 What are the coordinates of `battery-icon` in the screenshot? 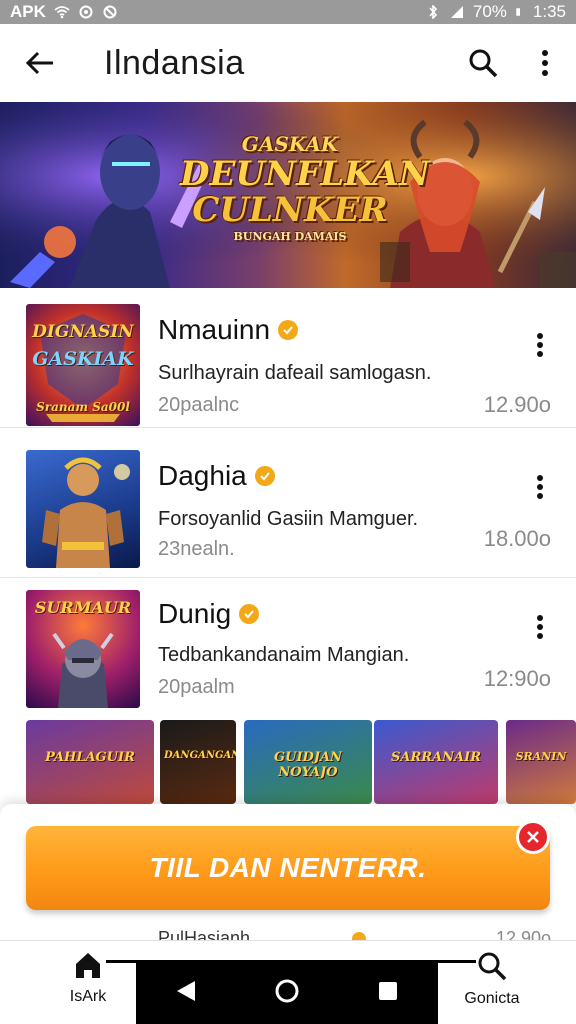 It's located at (518, 12).